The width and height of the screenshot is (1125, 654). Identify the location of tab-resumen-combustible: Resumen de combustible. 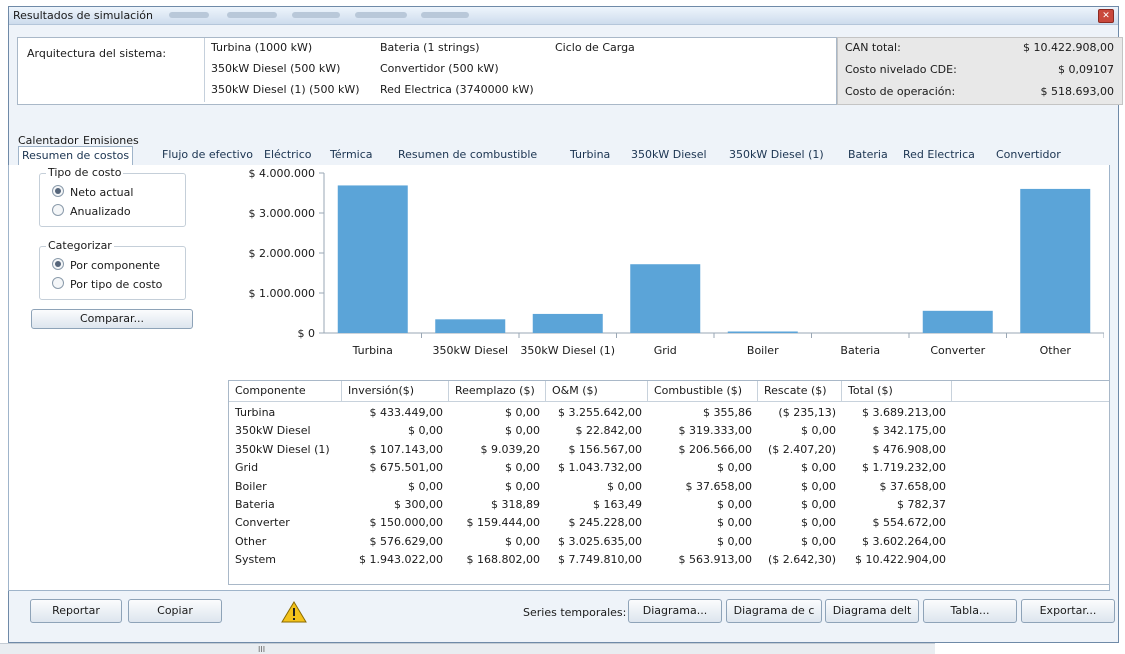
(467, 155).